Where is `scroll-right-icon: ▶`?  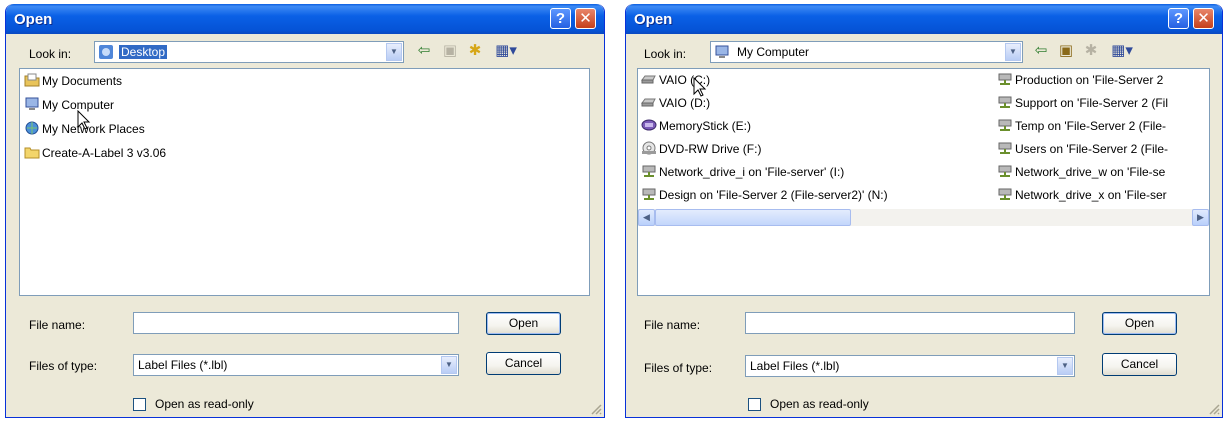 scroll-right-icon: ▶ is located at coordinates (1200, 217).